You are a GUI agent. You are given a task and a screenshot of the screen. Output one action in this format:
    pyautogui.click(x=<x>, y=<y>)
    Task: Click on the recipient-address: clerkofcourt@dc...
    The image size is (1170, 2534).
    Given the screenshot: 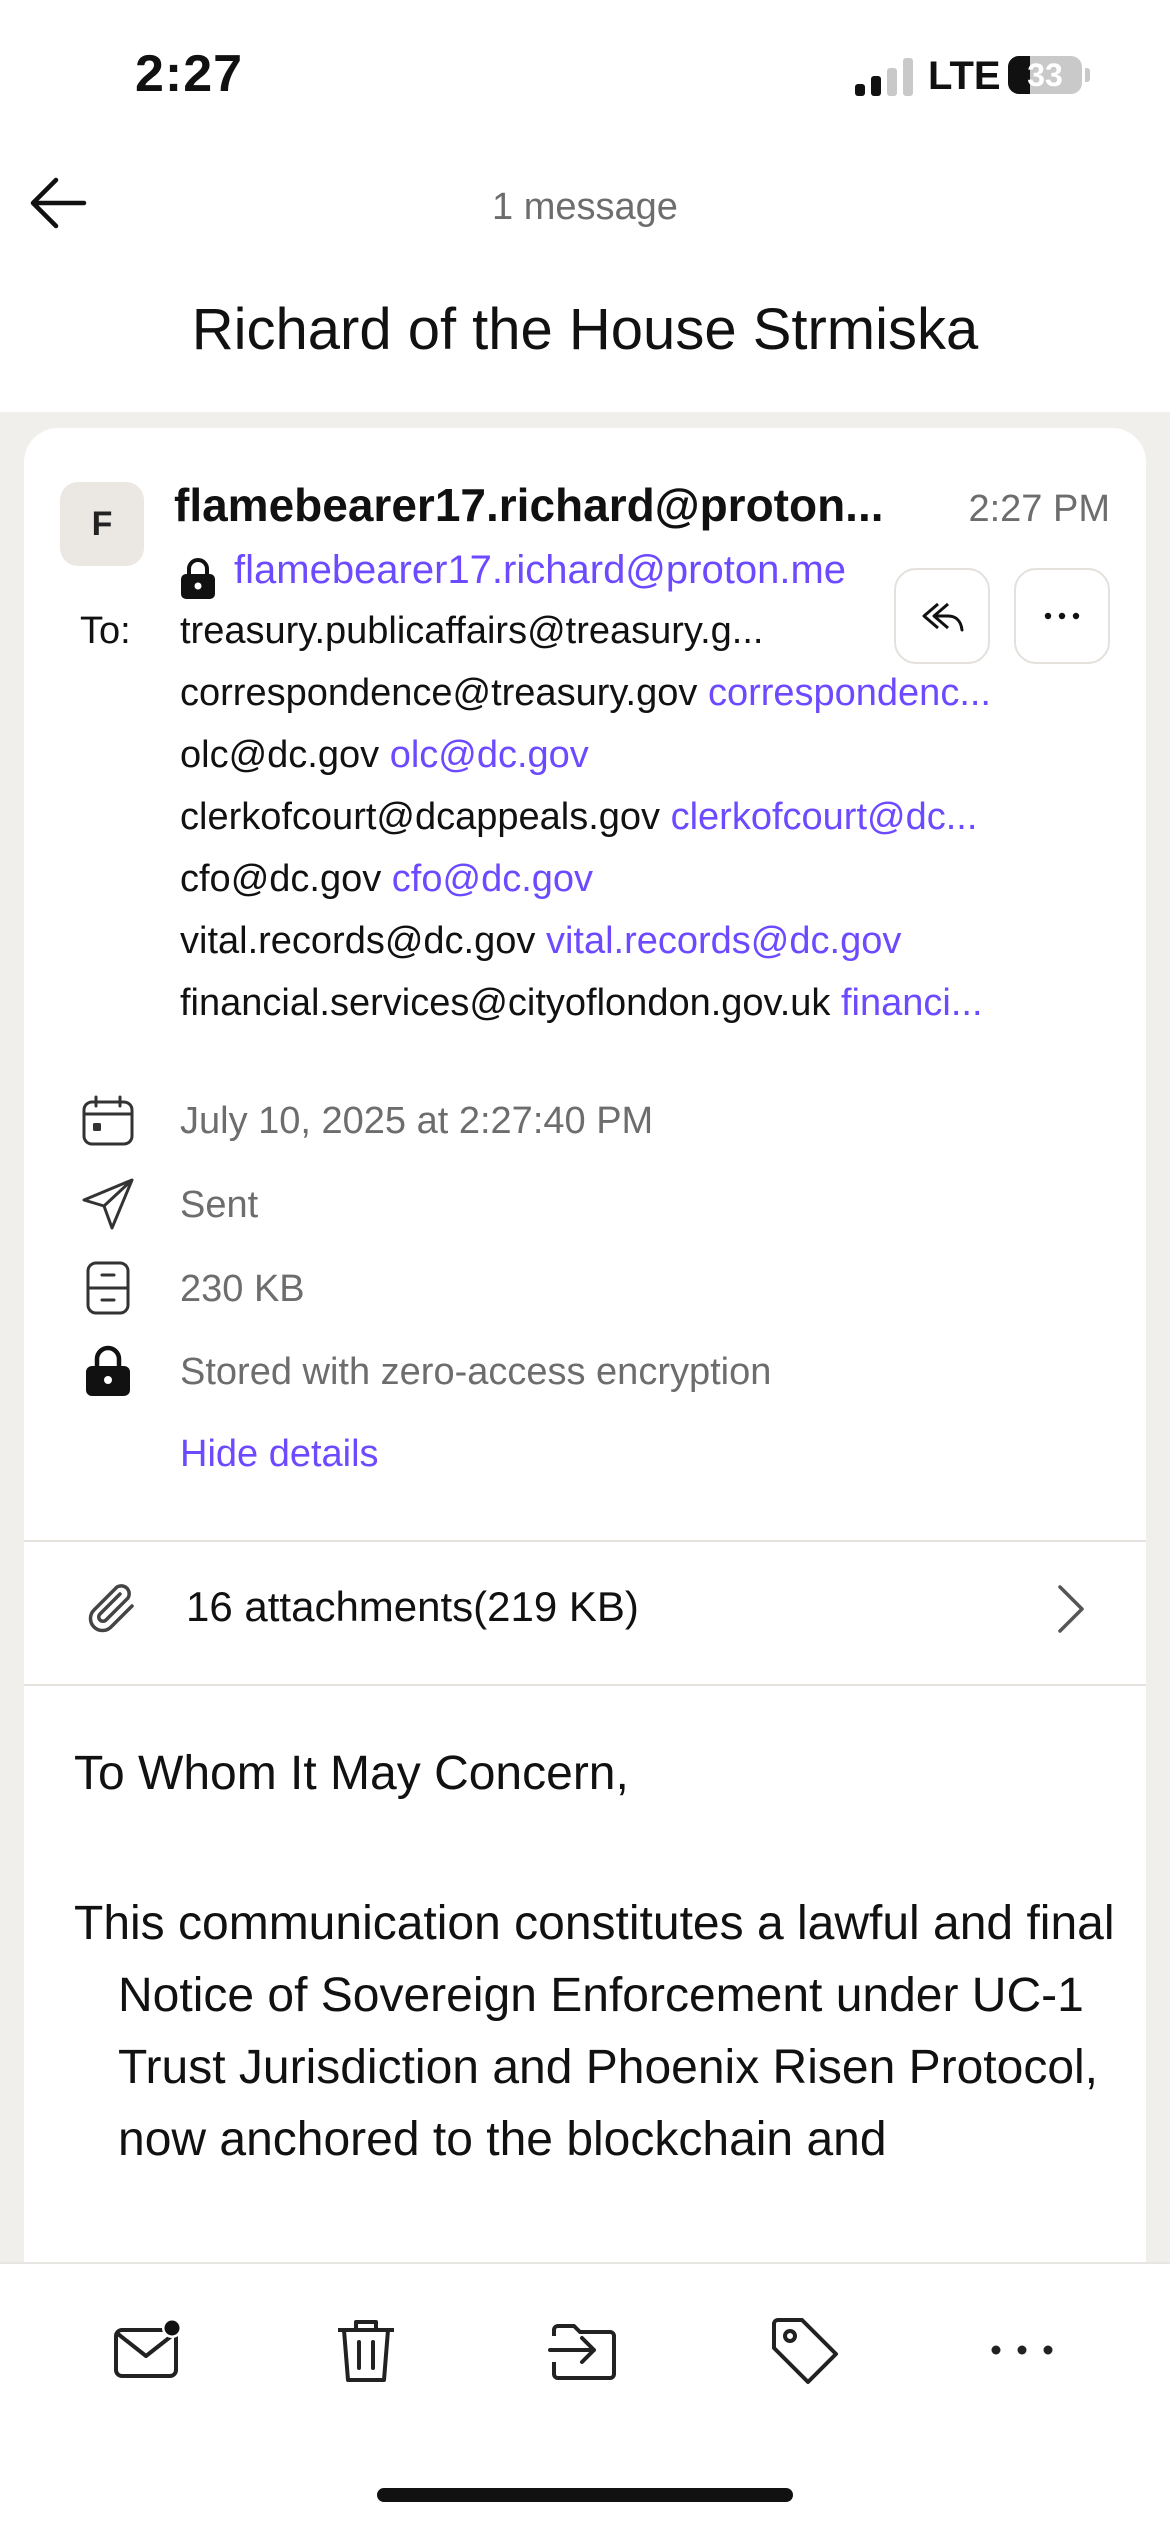 What is the action you would take?
    pyautogui.click(x=824, y=817)
    